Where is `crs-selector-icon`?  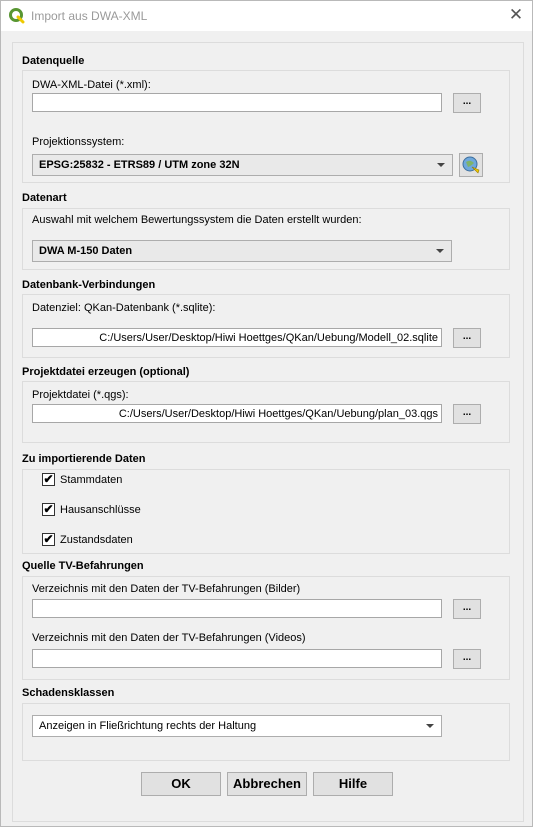 crs-selector-icon is located at coordinates (471, 165).